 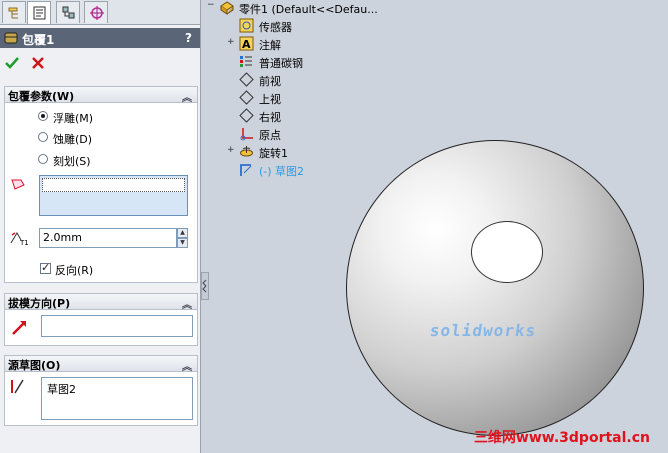 I want to click on tree-item-label: 普通碳钢, so click(x=281, y=63).